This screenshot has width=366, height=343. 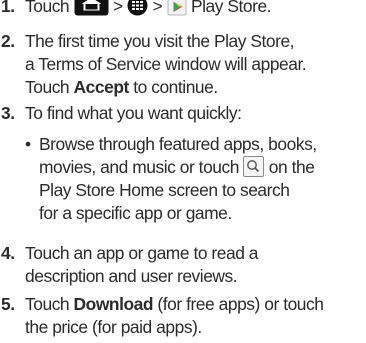 I want to click on step-number: 3., so click(x=8, y=113).